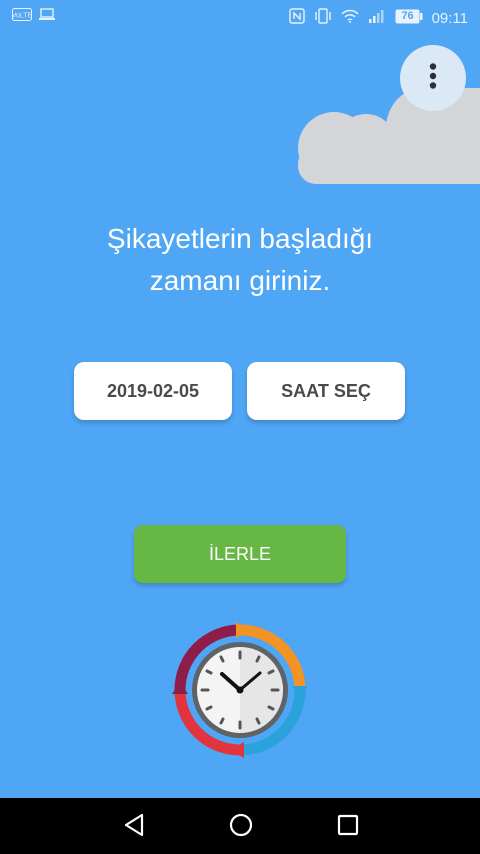  Describe the element at coordinates (34, 16) in the screenshot. I see `status-bar-left: VoLTE` at that location.